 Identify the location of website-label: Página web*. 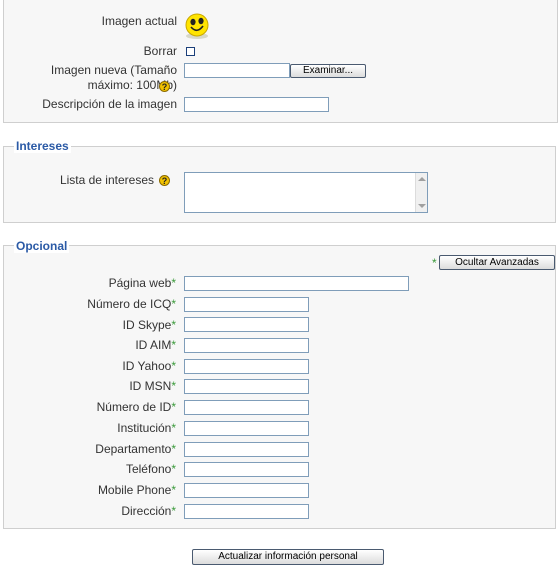
(142, 283).